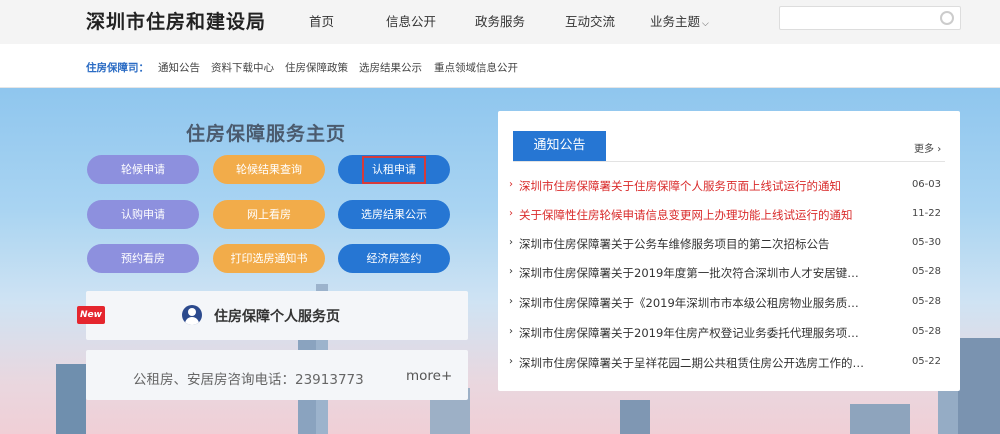 The image size is (1000, 434). Describe the element at coordinates (192, 315) in the screenshot. I see `user-icon` at that location.